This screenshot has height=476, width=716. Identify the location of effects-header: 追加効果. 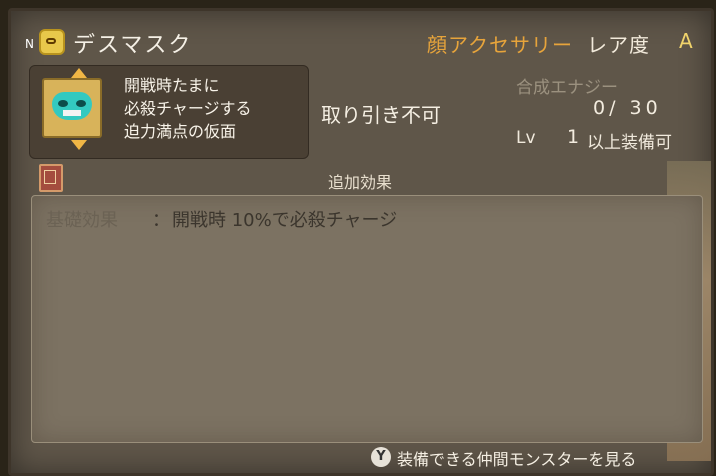
(360, 182).